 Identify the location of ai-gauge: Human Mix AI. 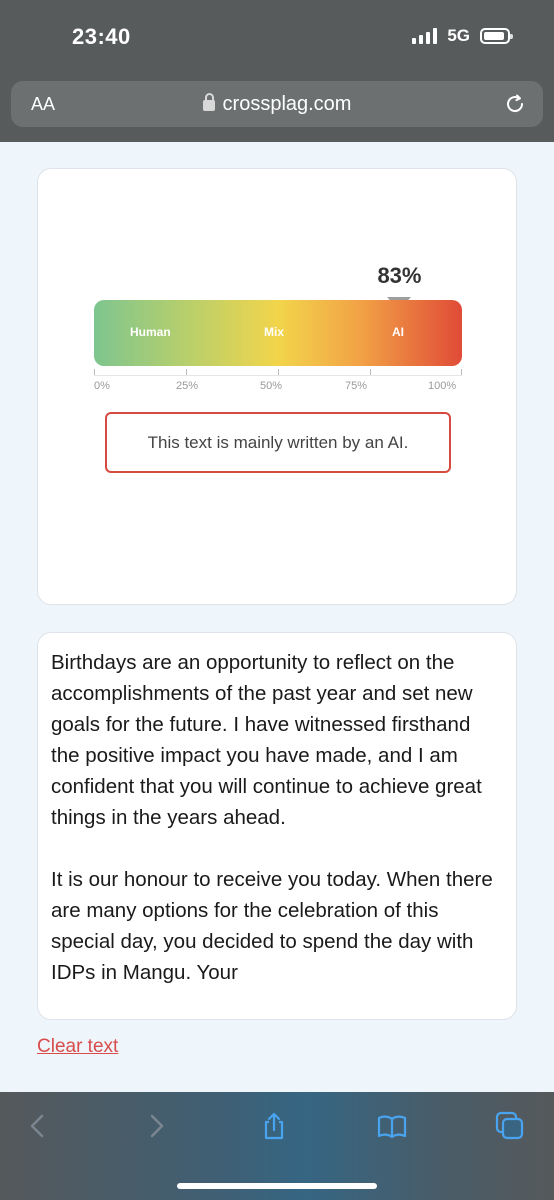
(278, 333).